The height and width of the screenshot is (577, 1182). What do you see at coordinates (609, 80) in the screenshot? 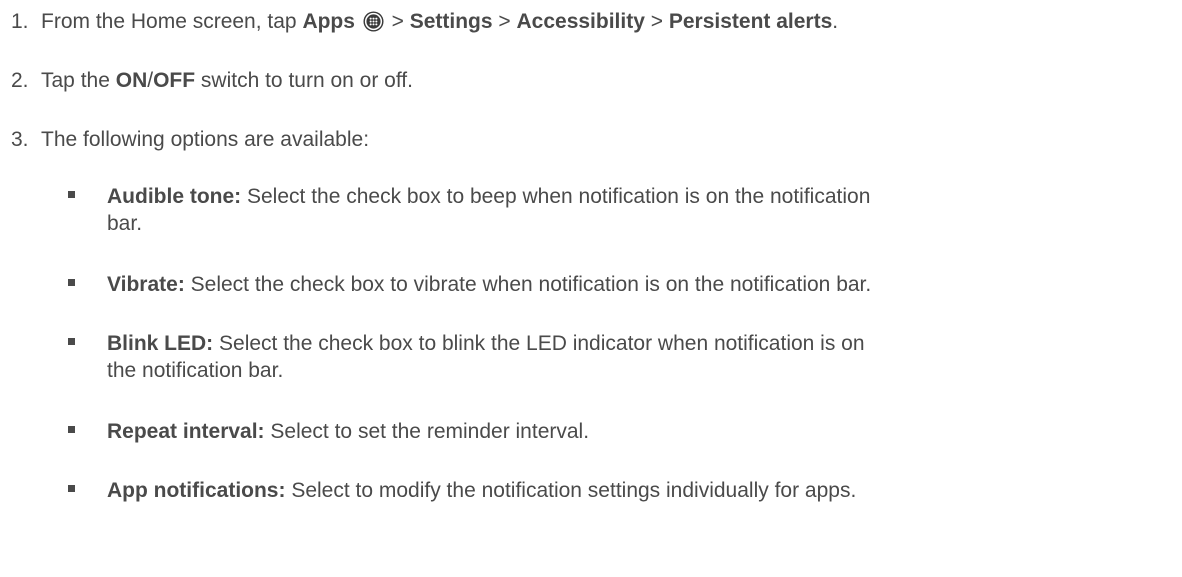
I see `step-text: Tap the ON/OFF switch to turn on or off.` at bounding box center [609, 80].